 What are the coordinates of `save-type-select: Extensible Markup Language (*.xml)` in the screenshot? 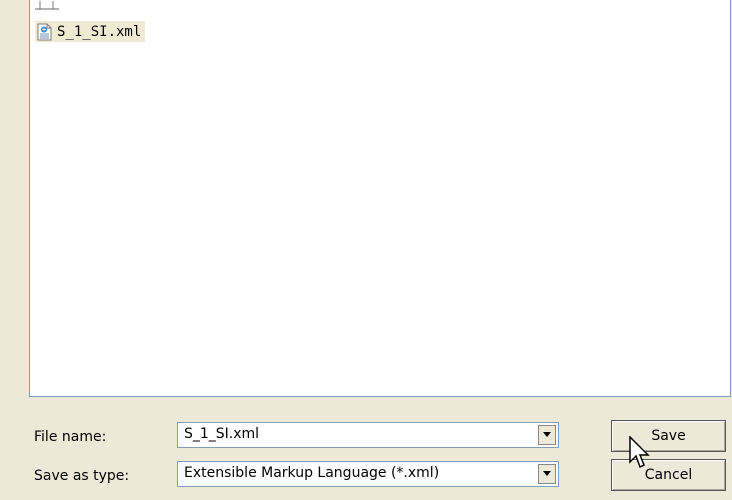 It's located at (368, 474).